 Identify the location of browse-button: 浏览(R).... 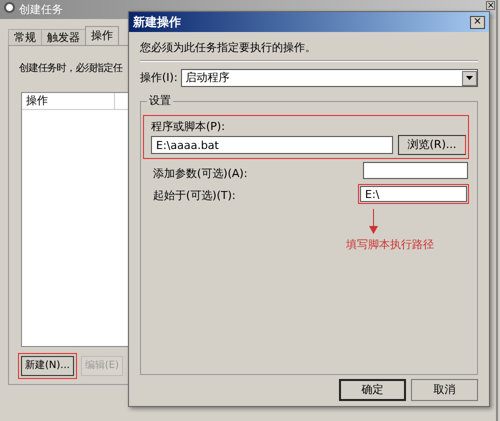
(432, 145).